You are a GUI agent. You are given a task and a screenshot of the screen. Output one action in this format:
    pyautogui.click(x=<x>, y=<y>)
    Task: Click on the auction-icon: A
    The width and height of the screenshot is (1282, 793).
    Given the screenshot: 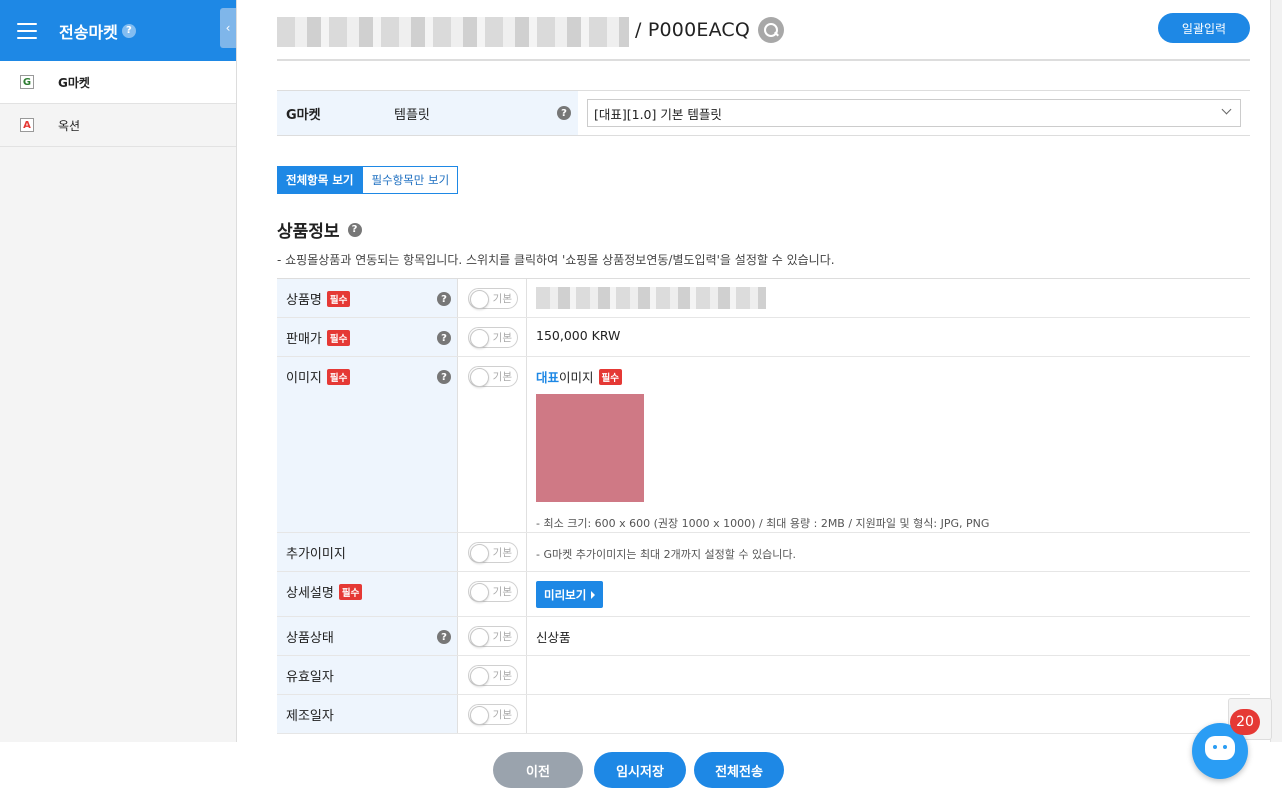 What is the action you would take?
    pyautogui.click(x=27, y=125)
    